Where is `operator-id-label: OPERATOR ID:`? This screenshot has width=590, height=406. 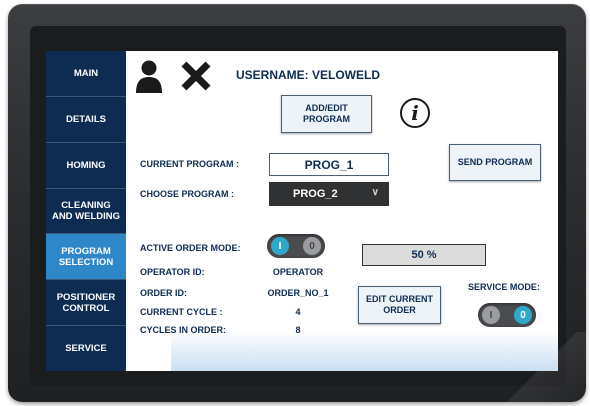 operator-id-label: OPERATOR ID: is located at coordinates (172, 272).